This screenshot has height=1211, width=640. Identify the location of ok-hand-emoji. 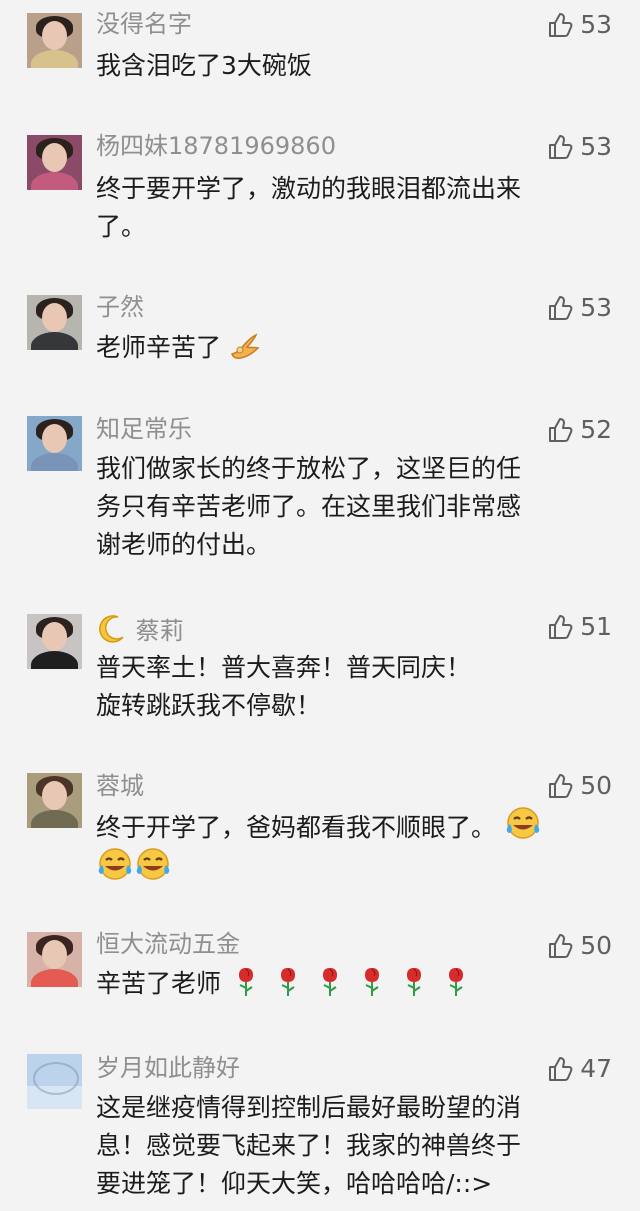
(246, 346).